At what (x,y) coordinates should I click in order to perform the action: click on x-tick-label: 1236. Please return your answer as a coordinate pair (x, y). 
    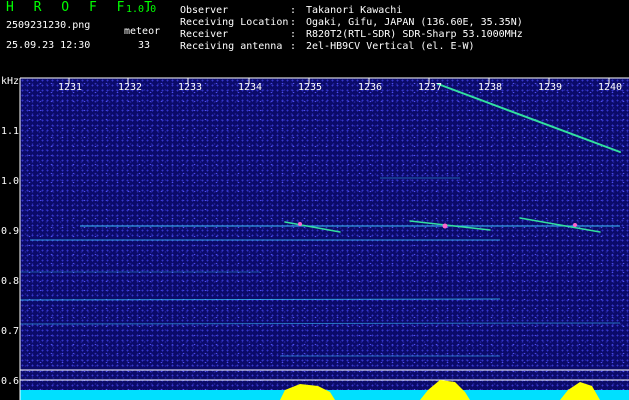
    Looking at the image, I should click on (370, 87).